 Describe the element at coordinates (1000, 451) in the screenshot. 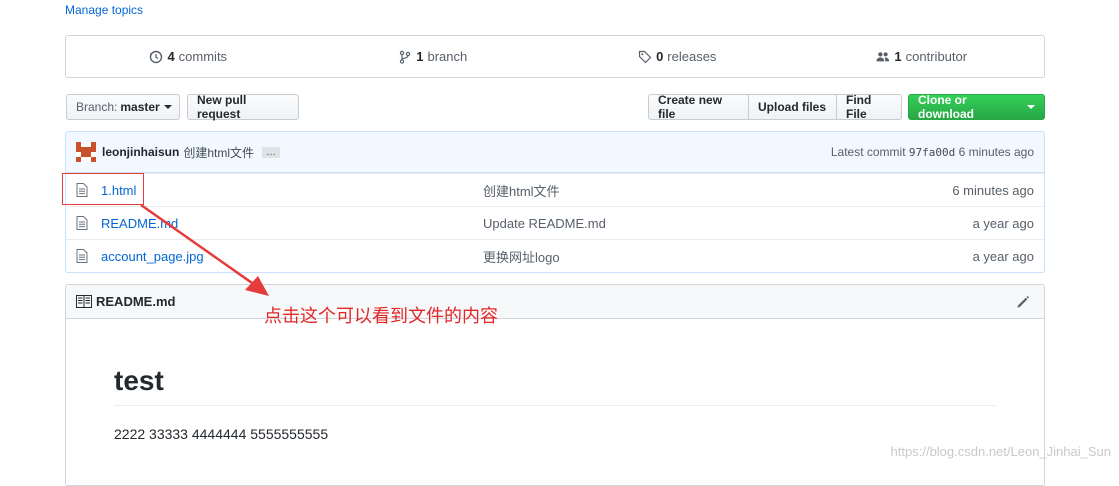

I see `watermark: https://blog.csdn.net/Leon_Jinhai_Sun` at that location.